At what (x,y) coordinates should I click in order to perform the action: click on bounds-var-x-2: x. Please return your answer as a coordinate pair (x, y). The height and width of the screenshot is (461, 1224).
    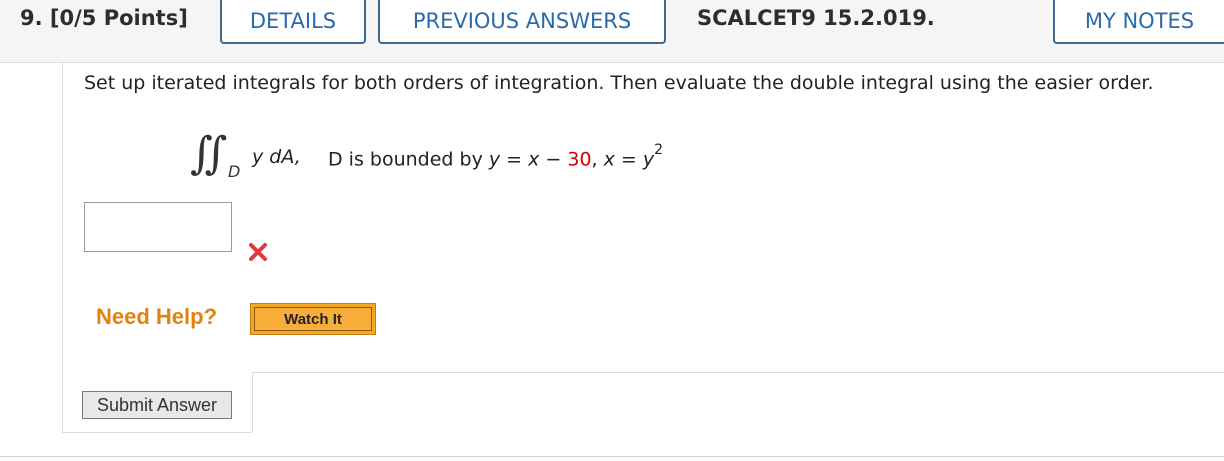
    Looking at the image, I should click on (609, 159).